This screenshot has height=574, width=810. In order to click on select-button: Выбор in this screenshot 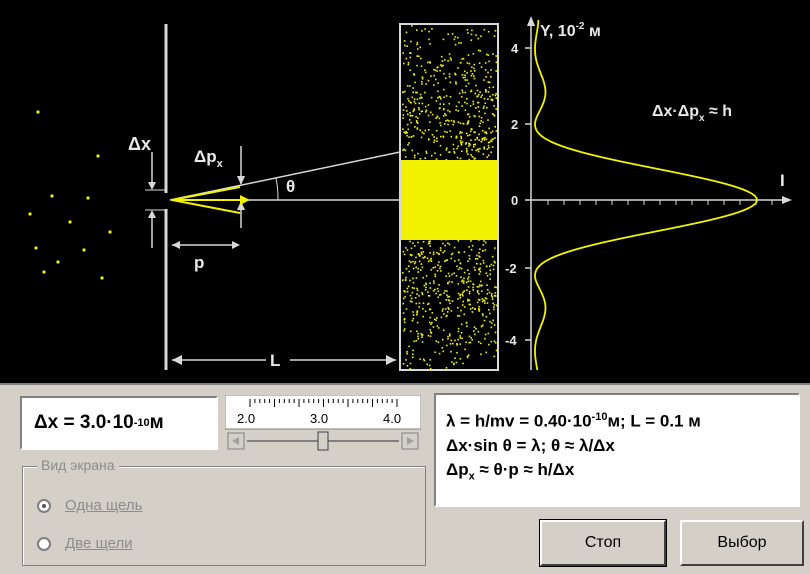, I will do `click(742, 543)`.